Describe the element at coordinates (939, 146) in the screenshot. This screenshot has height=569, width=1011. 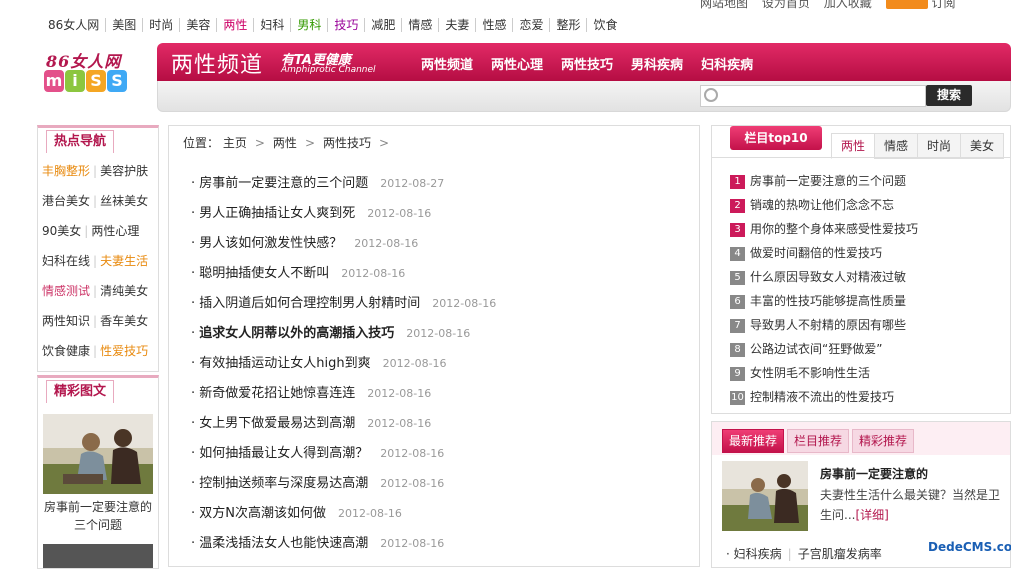
I see `tab-shishang: 时尚` at that location.